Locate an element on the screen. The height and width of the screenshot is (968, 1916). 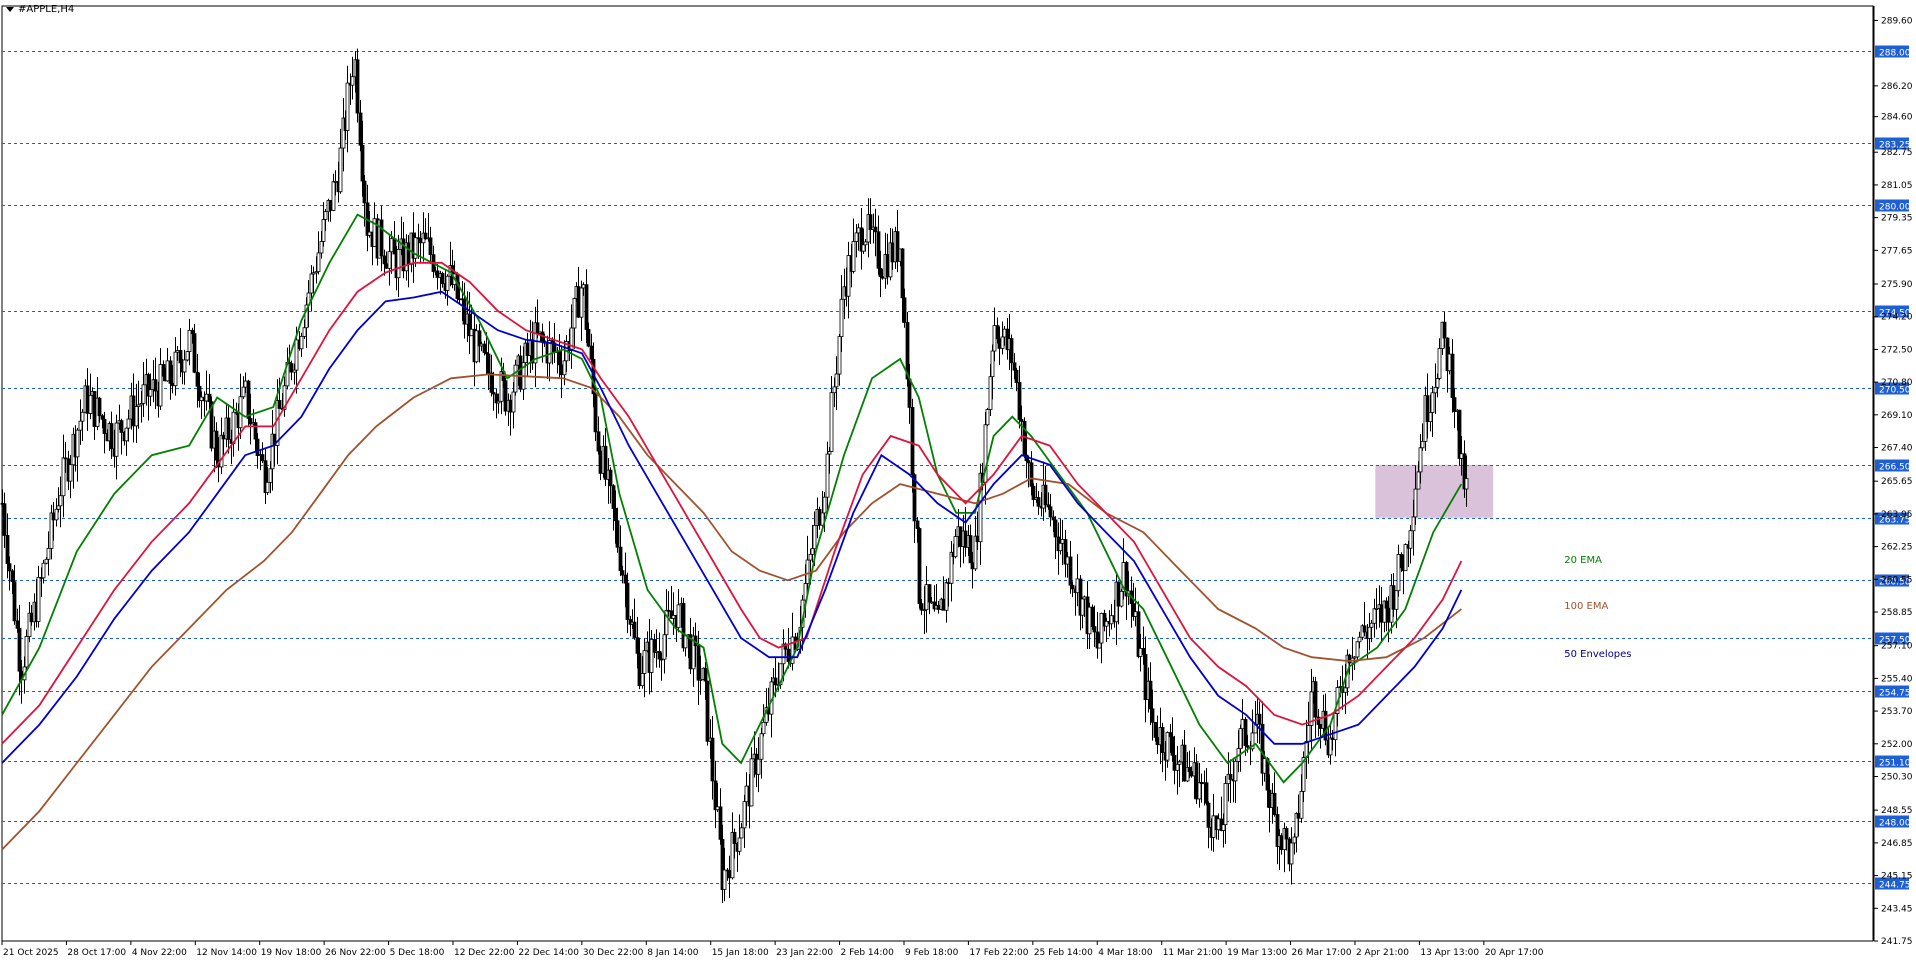
x-tick-label: 21 Oct 2025 is located at coordinates (31, 953).